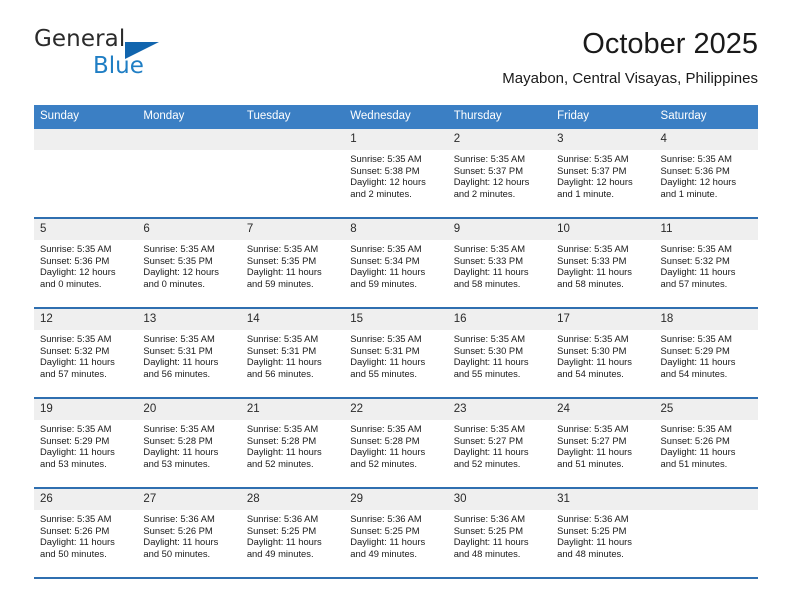 This screenshot has height=612, width=792. Describe the element at coordinates (488, 170) in the screenshot. I see `sunset-text: Sunset: 5:37 PM` at that location.